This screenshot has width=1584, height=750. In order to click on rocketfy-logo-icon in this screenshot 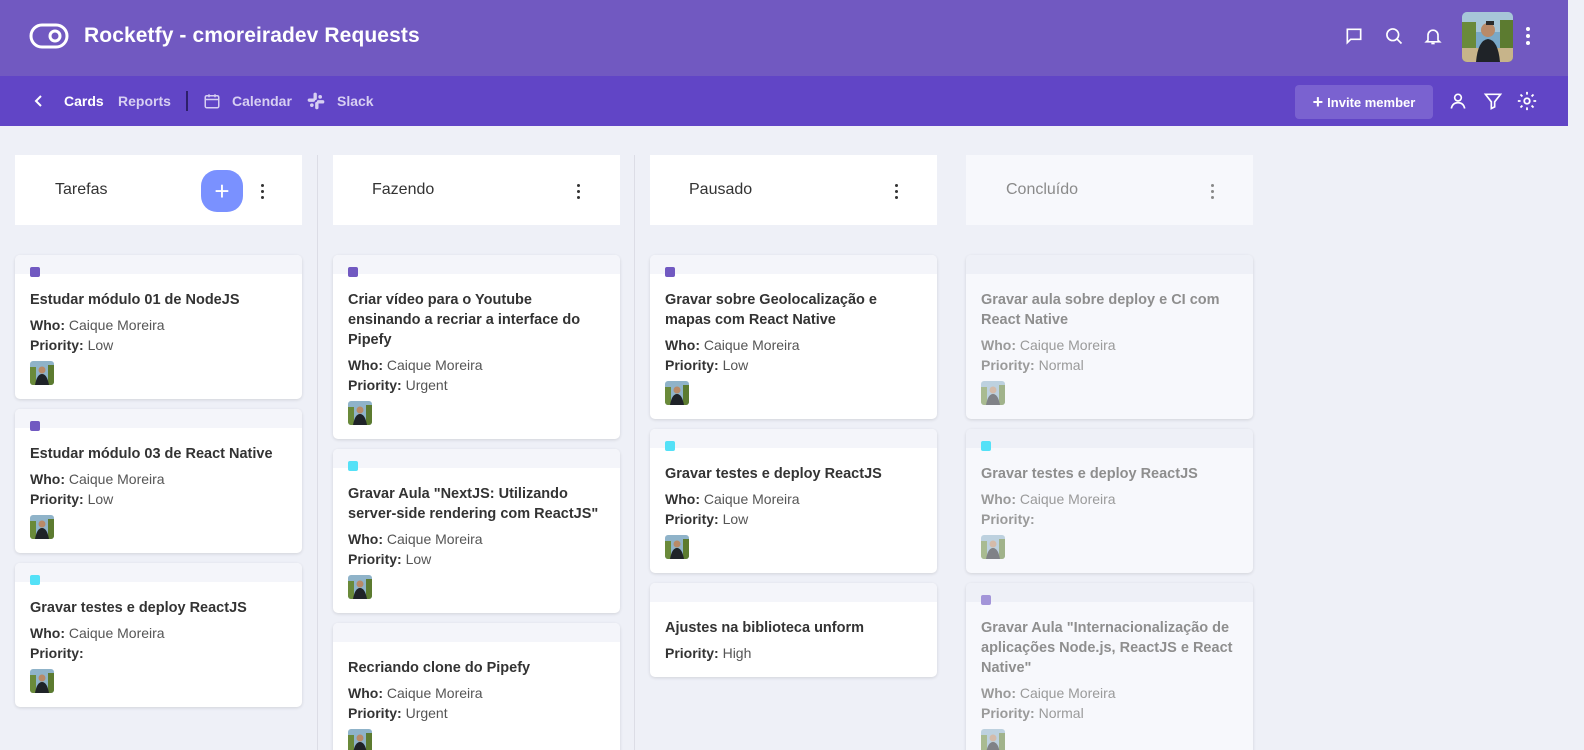, I will do `click(49, 36)`.